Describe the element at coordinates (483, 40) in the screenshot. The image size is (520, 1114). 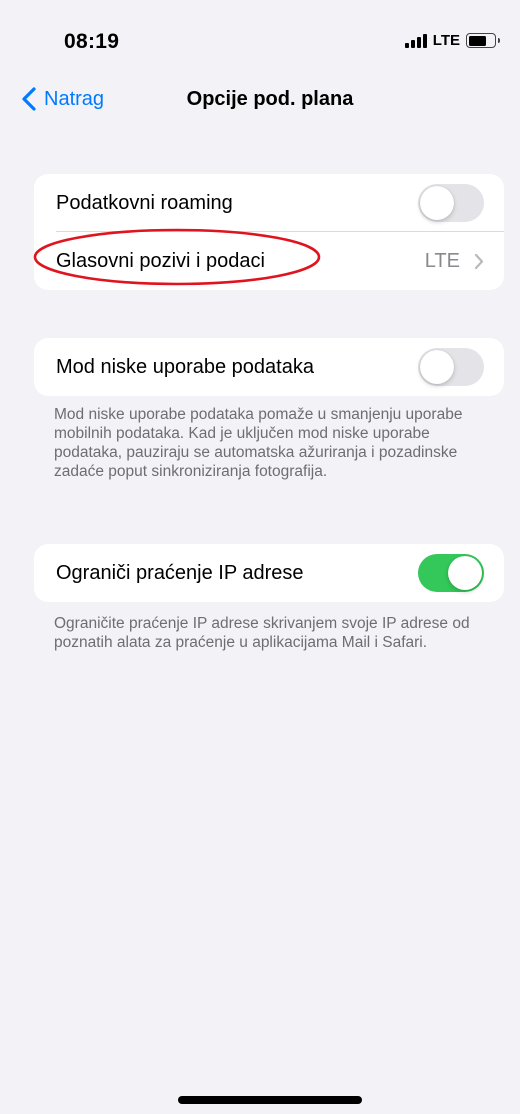
I see `battery-icon` at that location.